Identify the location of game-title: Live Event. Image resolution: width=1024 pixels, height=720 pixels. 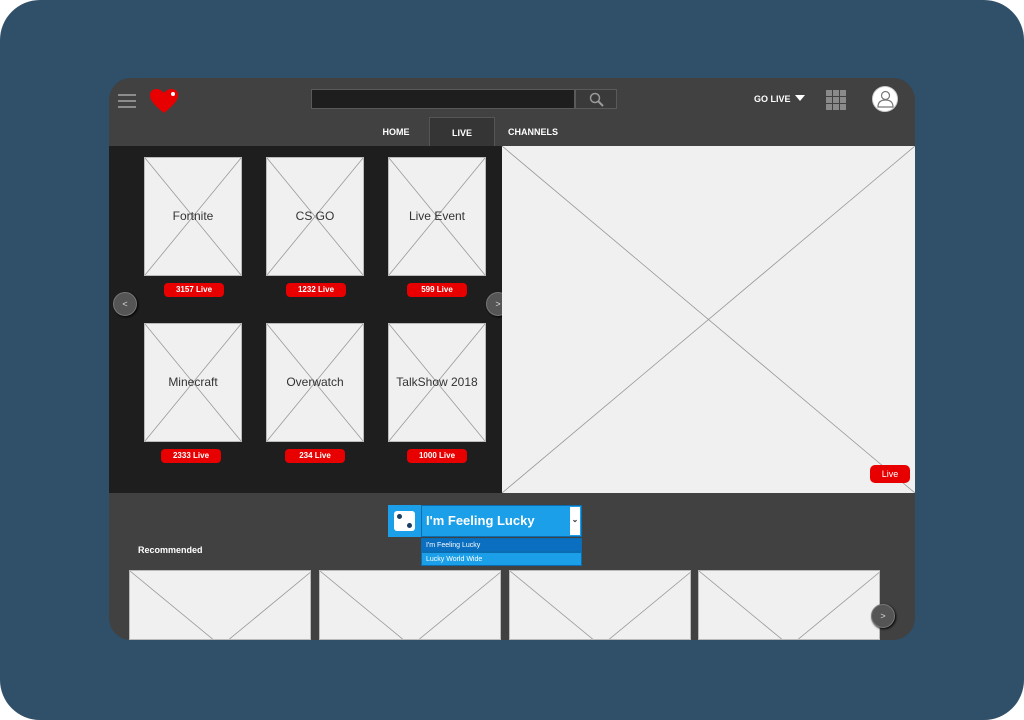
(437, 215).